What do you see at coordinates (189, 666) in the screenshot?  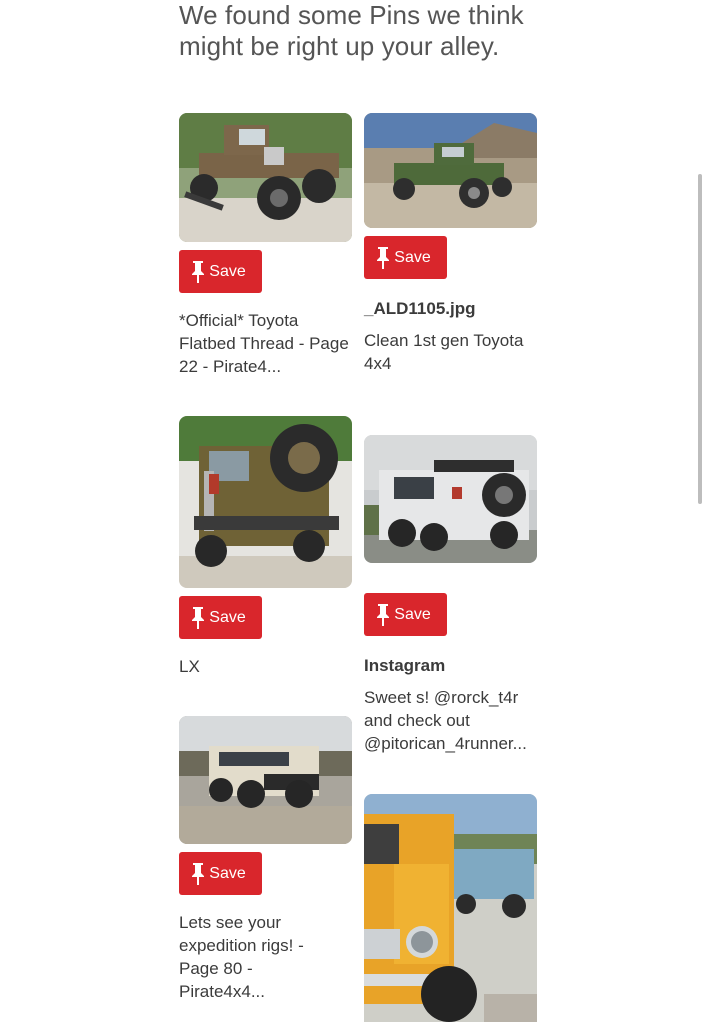 I see `pin-description: LX` at bounding box center [189, 666].